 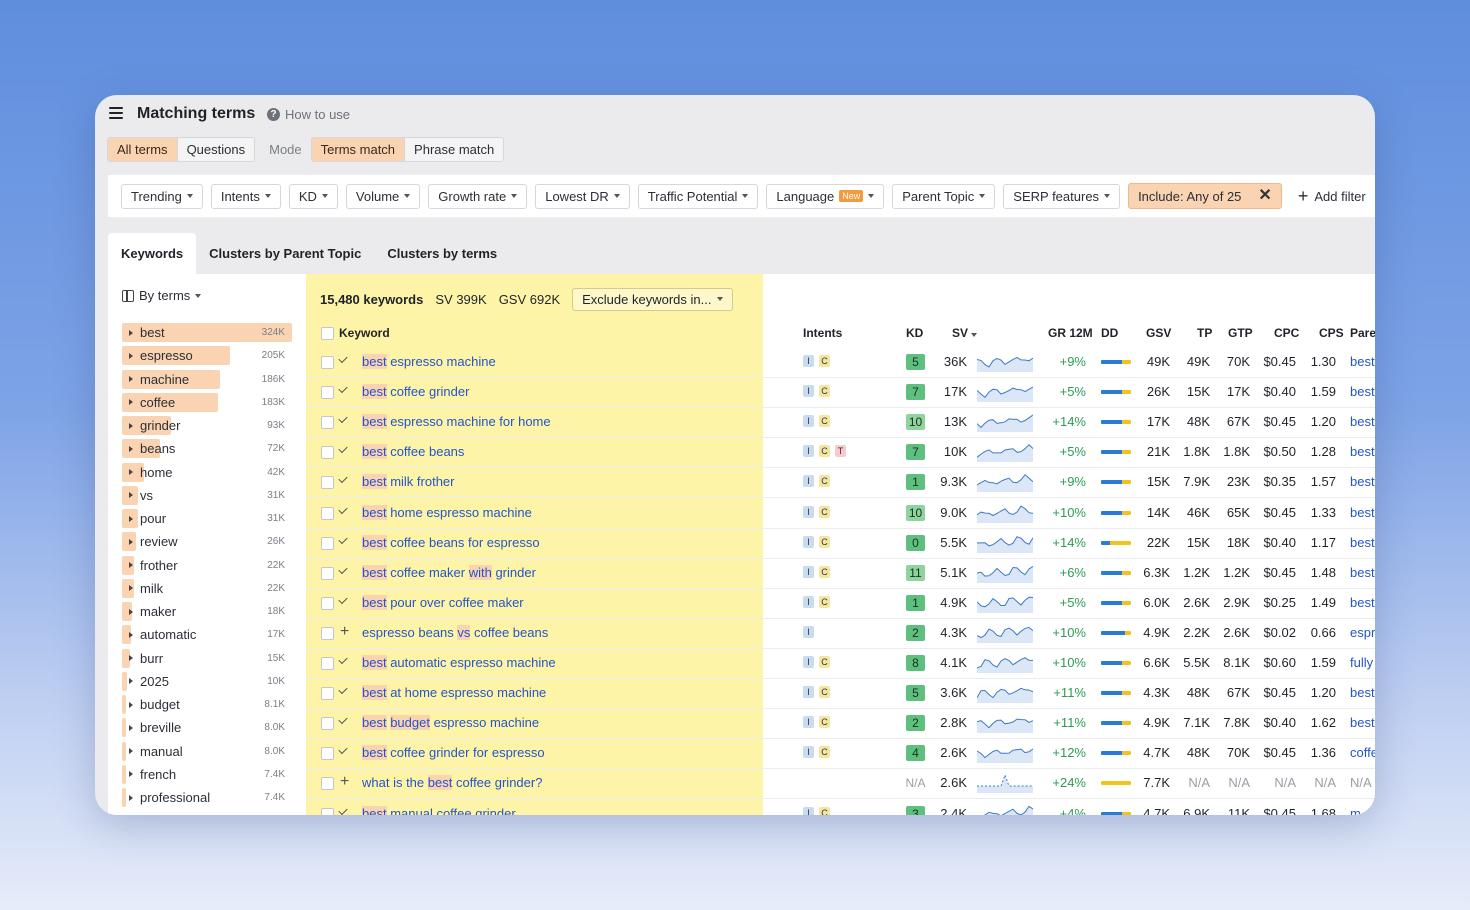 I want to click on term-item: coffee 183K, so click(x=207, y=402).